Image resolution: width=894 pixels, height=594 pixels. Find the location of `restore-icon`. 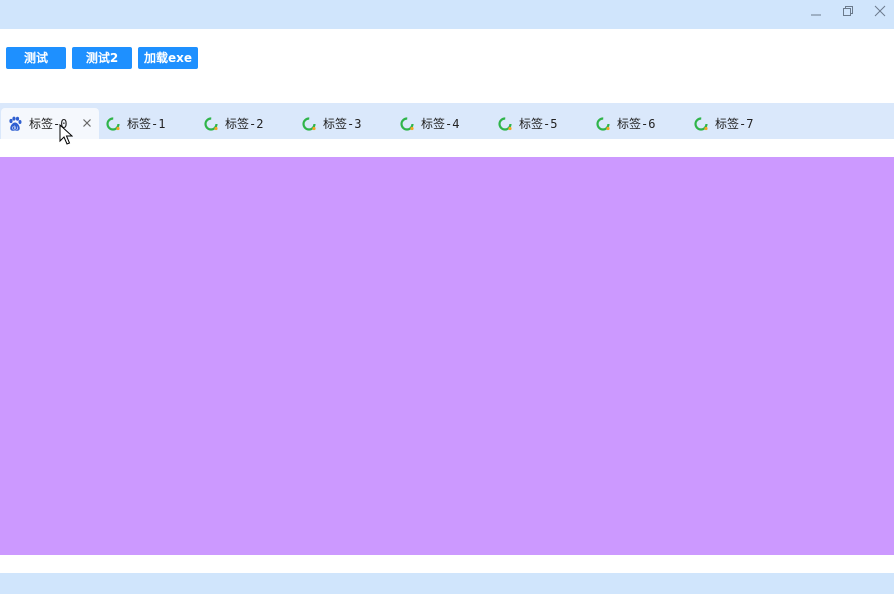

restore-icon is located at coordinates (848, 11).